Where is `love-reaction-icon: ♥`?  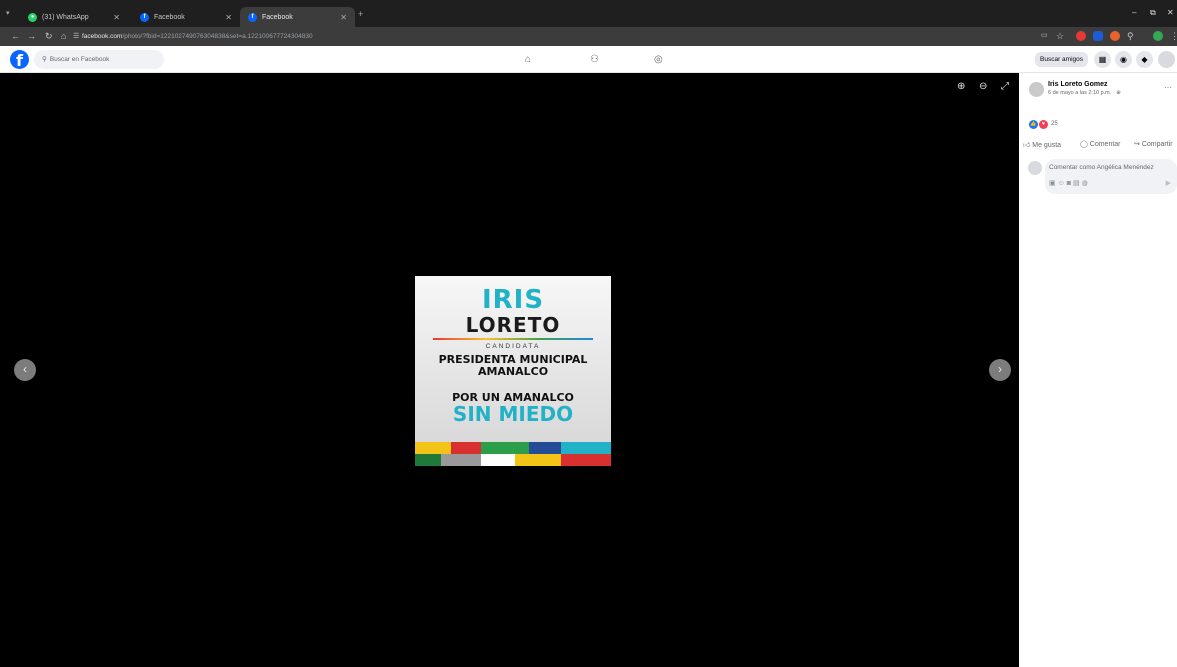
love-reaction-icon: ♥ is located at coordinates (1043, 124).